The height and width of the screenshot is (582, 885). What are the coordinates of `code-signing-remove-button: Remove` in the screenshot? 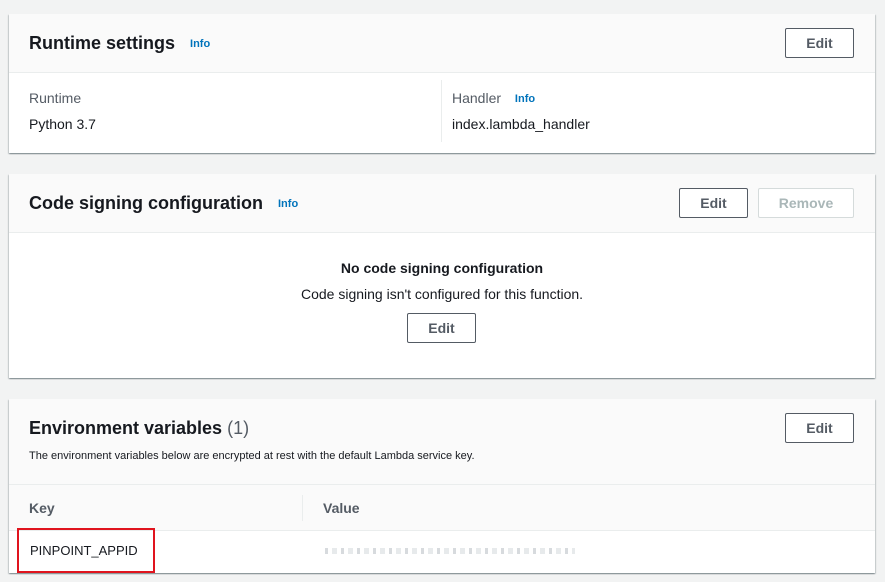 It's located at (806, 203).